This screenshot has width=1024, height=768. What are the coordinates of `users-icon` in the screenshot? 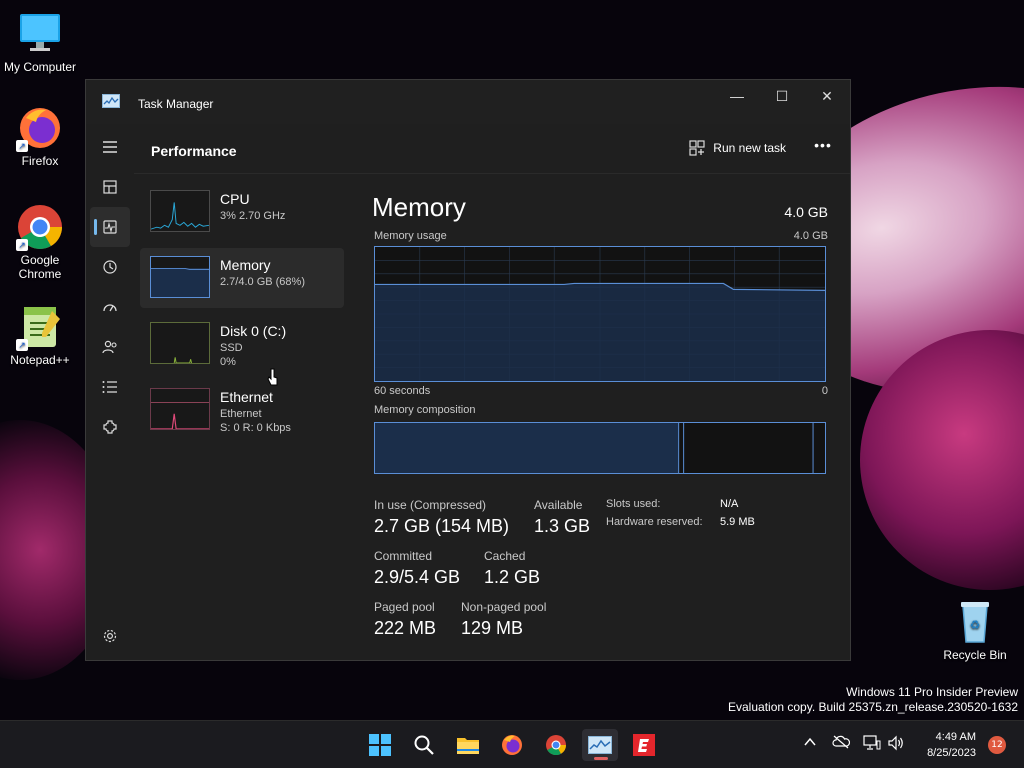 It's located at (110, 347).